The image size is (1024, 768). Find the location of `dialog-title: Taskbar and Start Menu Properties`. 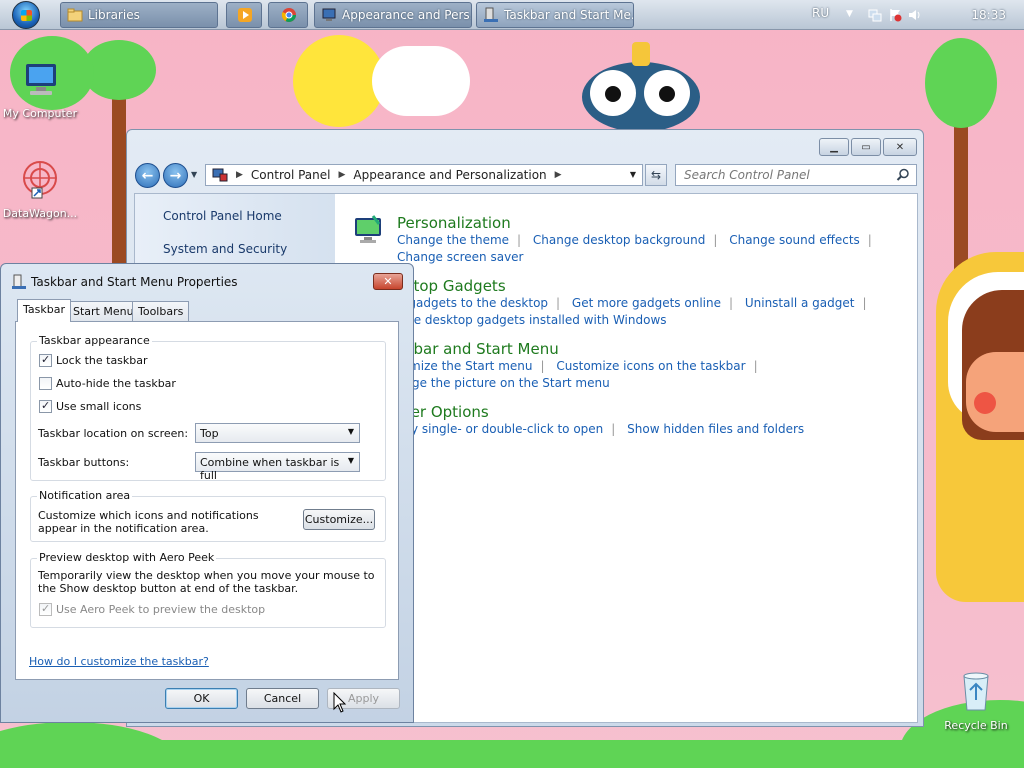

dialog-title: Taskbar and Start Menu Properties is located at coordinates (134, 282).